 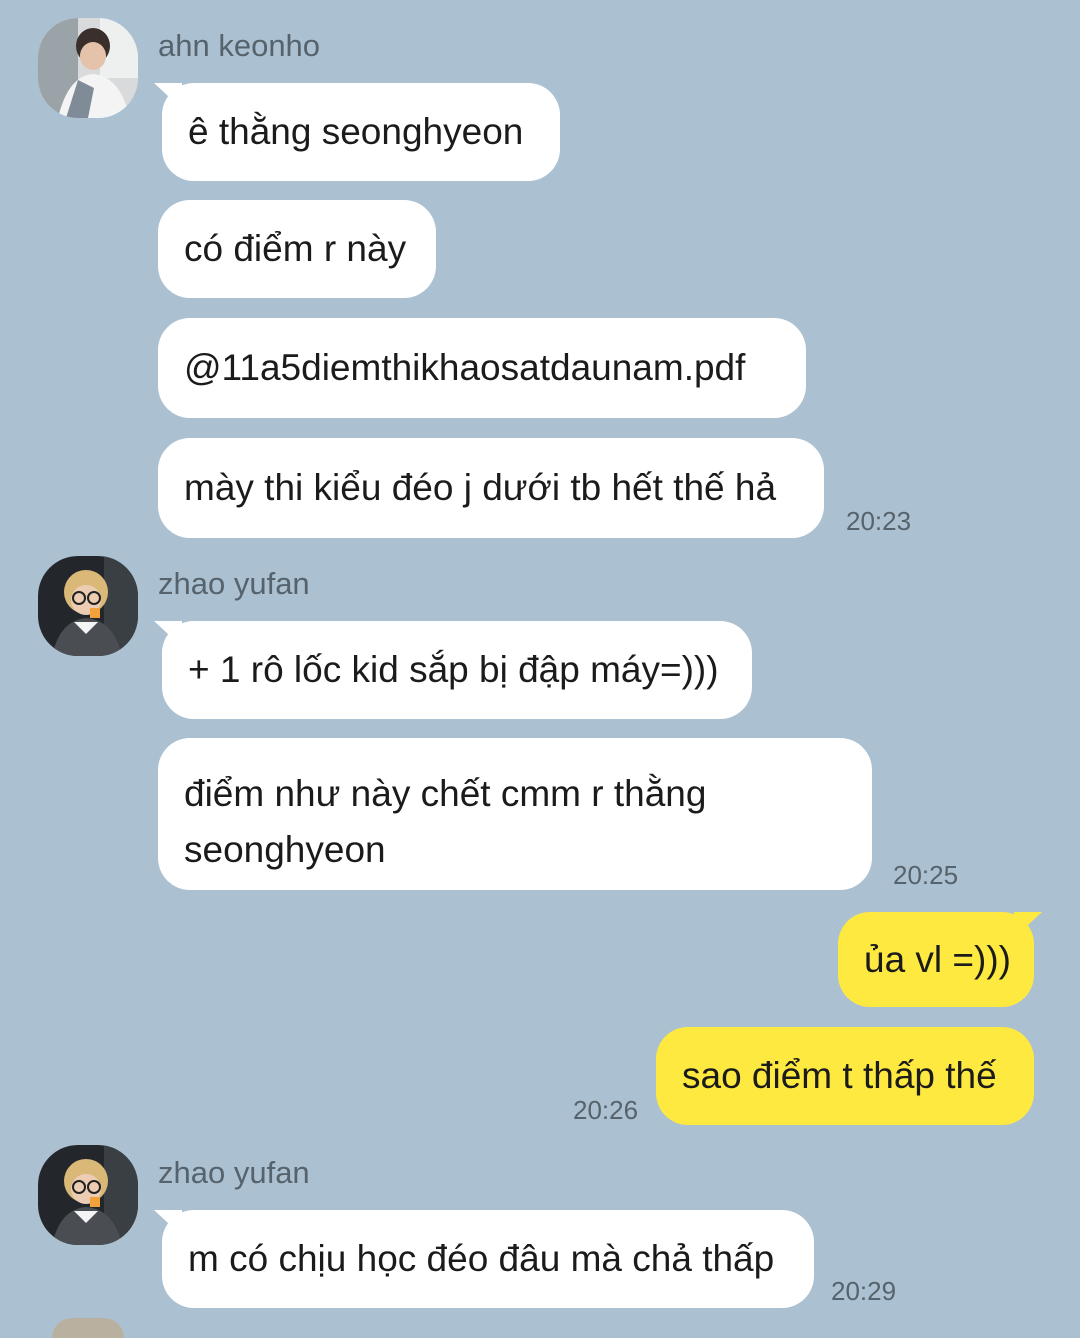 I want to click on message-bubble-outgoing: ủa vl =))), so click(x=936, y=959).